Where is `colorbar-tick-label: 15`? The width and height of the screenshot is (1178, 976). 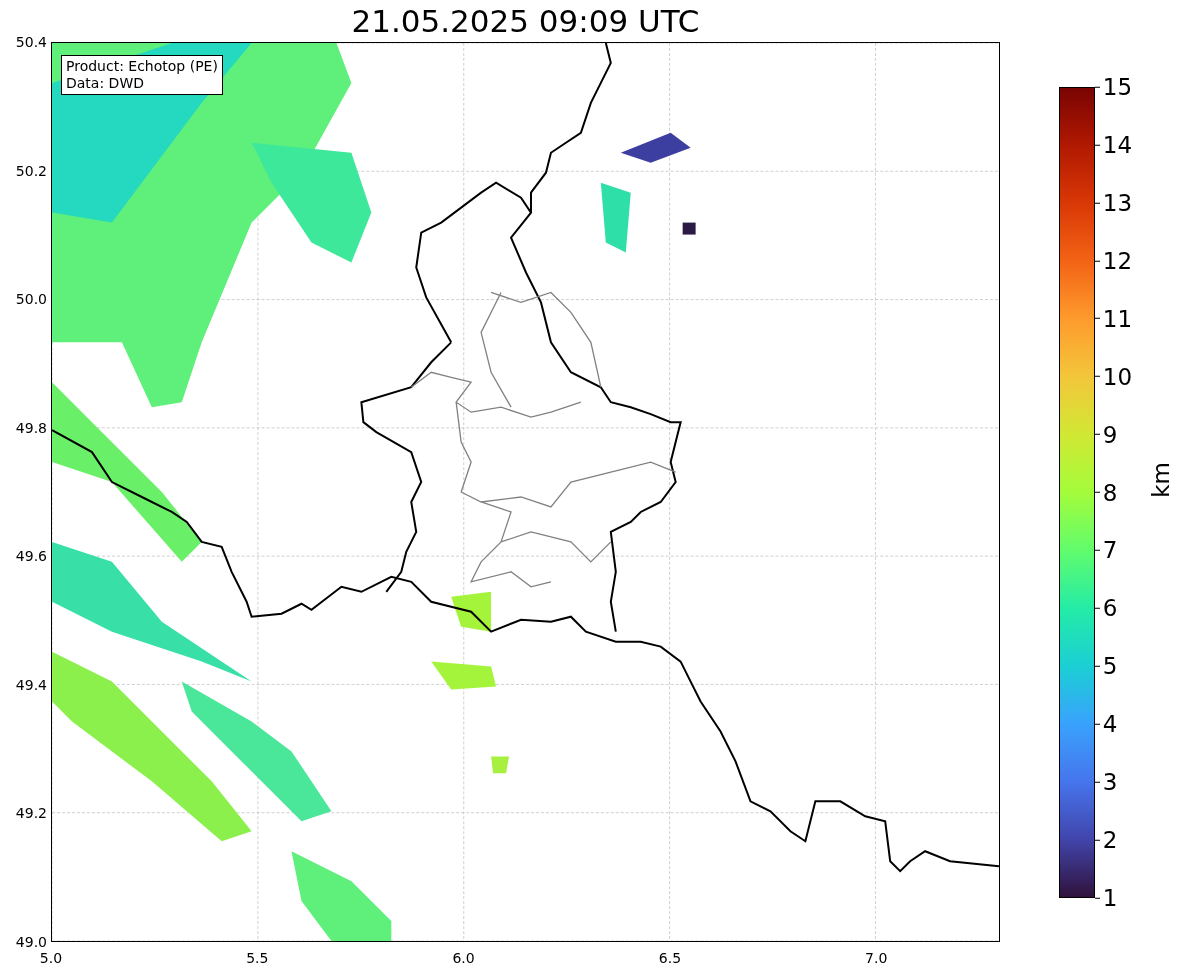
colorbar-tick-label: 15 is located at coordinates (1113, 87).